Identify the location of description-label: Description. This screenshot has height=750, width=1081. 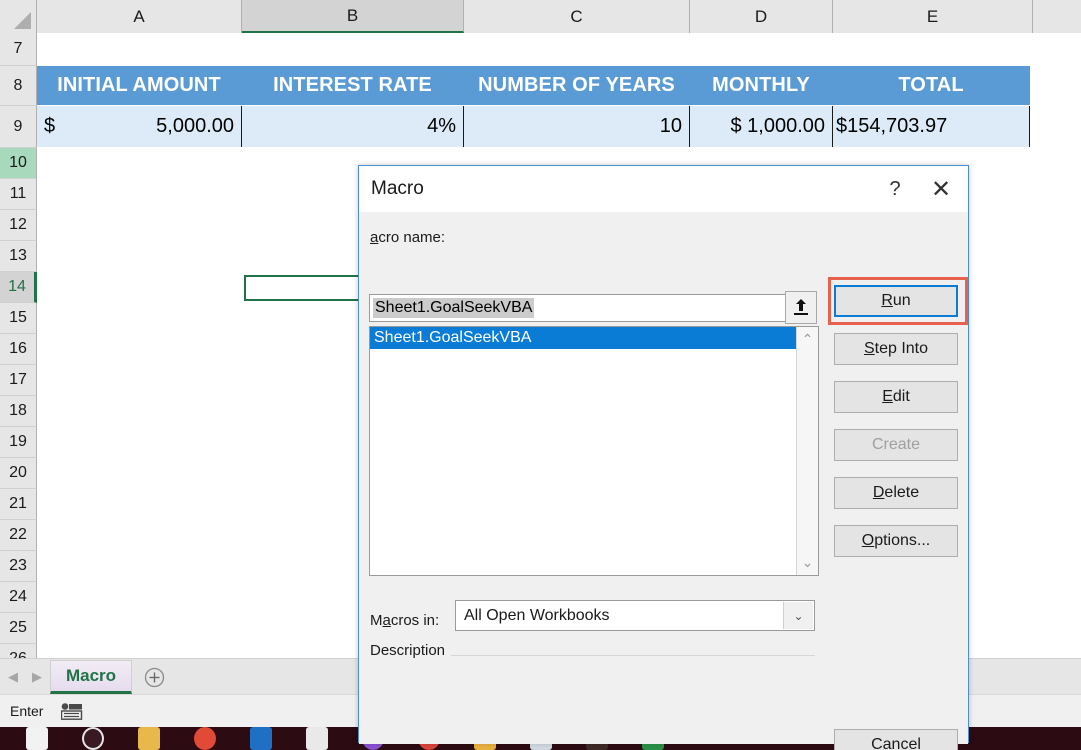
(408, 650).